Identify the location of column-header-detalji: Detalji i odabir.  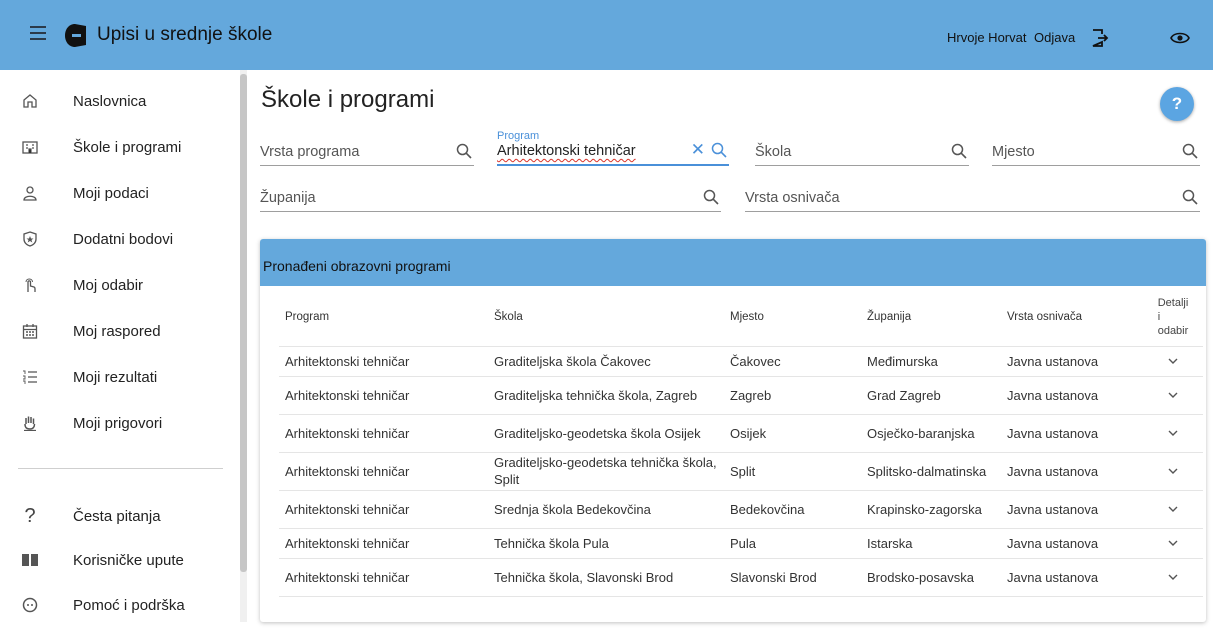
(1173, 318).